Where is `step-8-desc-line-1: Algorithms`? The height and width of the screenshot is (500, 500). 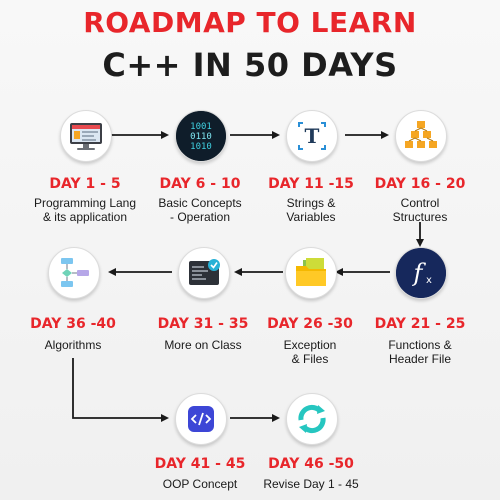 step-8-desc-line-1: Algorithms is located at coordinates (73, 345).